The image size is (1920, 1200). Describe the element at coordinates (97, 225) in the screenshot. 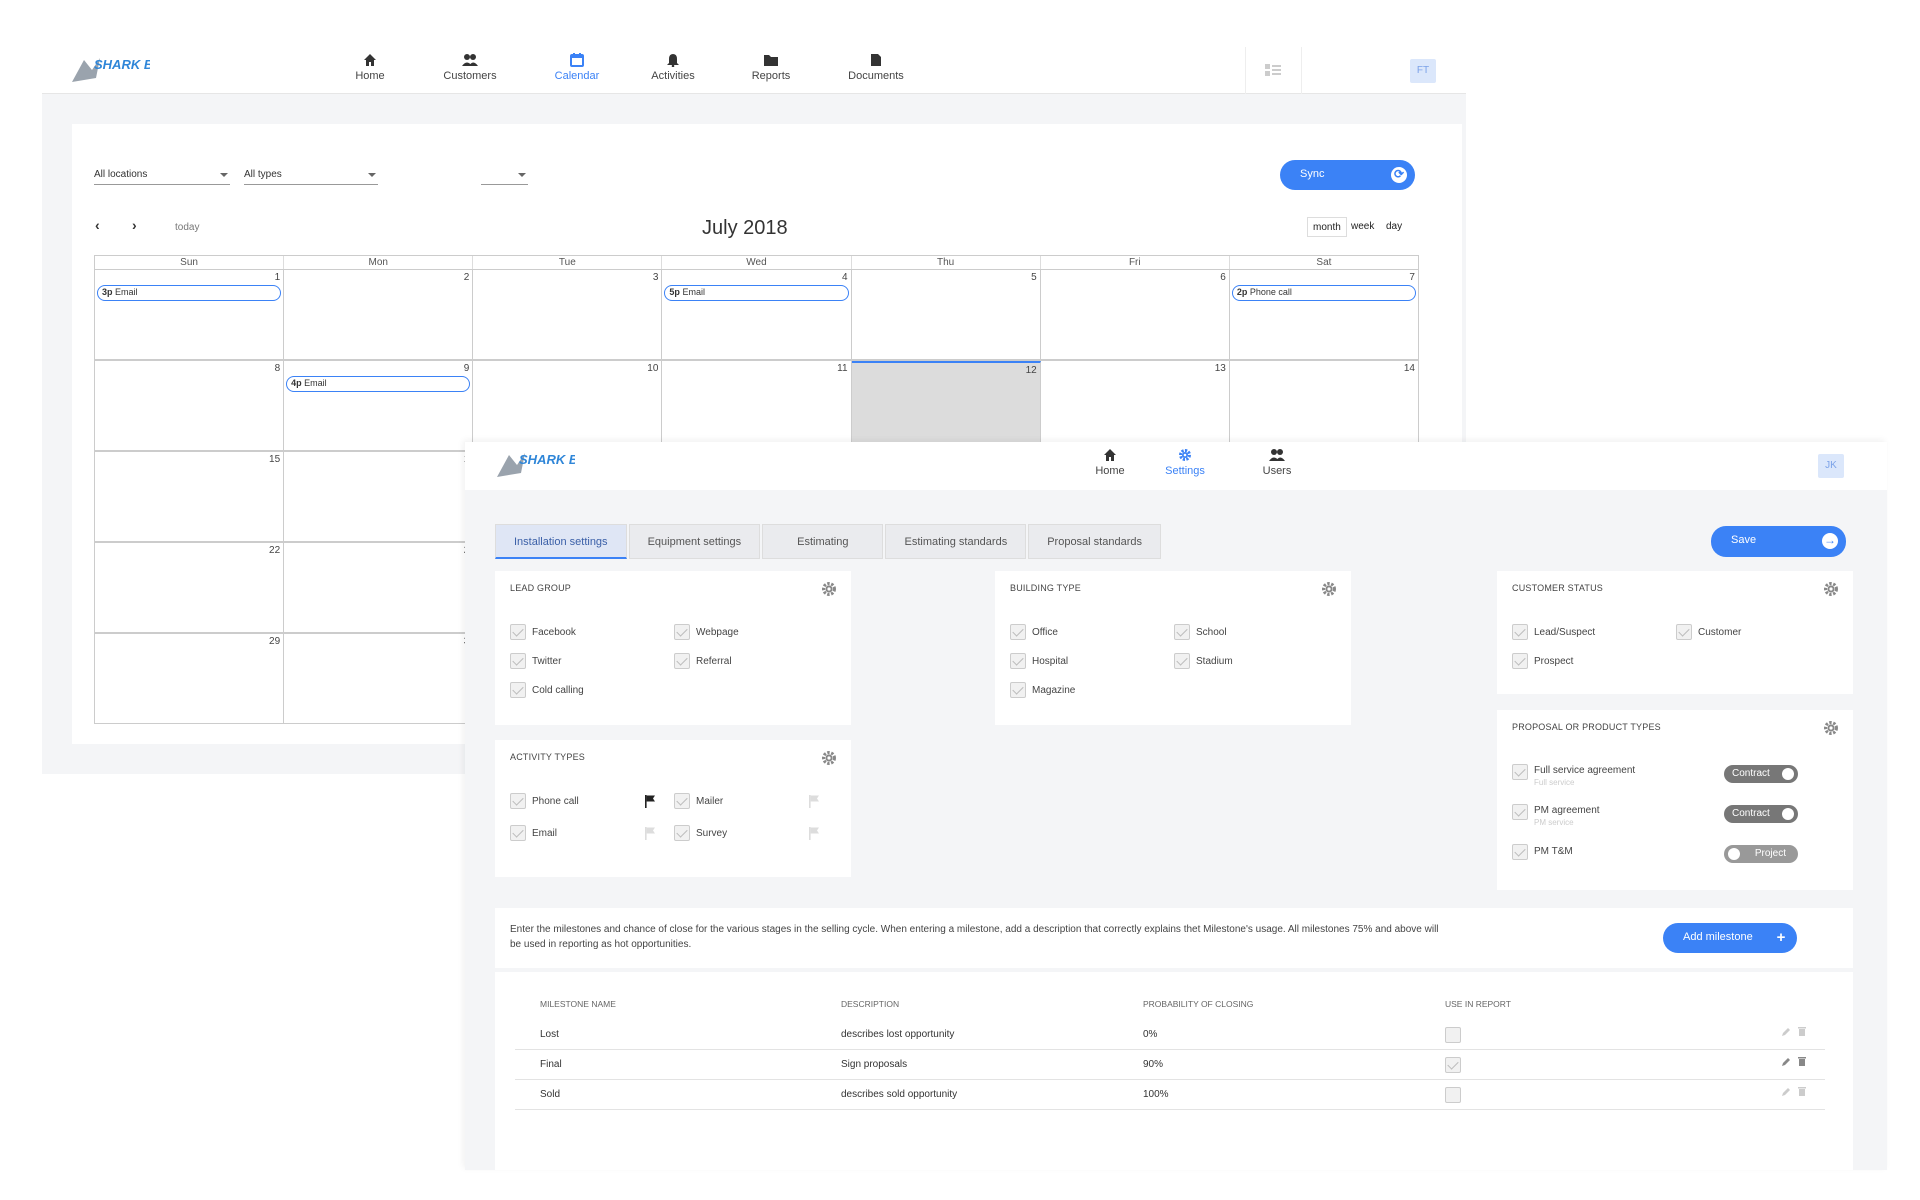

I see `prev-month-button: ‹` at that location.